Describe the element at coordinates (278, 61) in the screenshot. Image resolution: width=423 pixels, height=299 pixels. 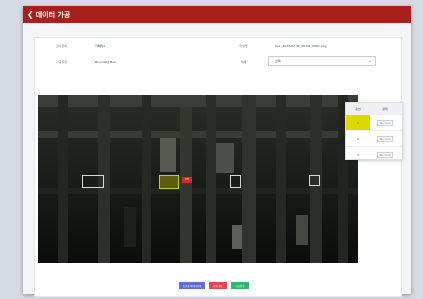
I see `object-select-value: 선택` at that location.